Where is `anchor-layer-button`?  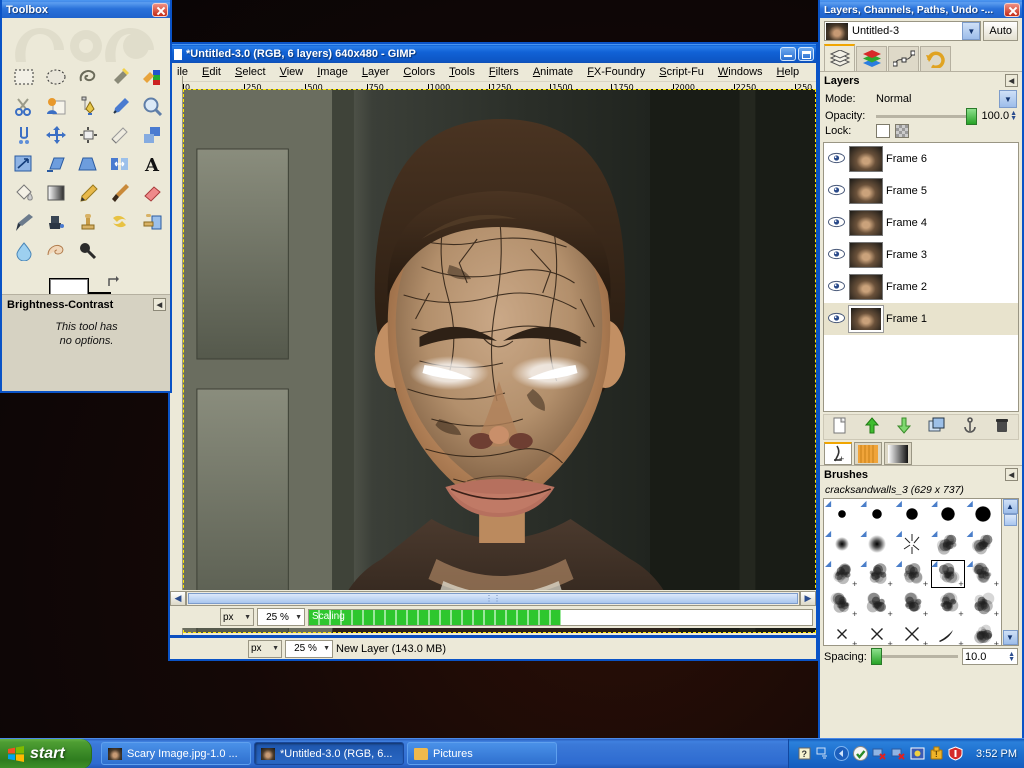
anchor-layer-button is located at coordinates (970, 427).